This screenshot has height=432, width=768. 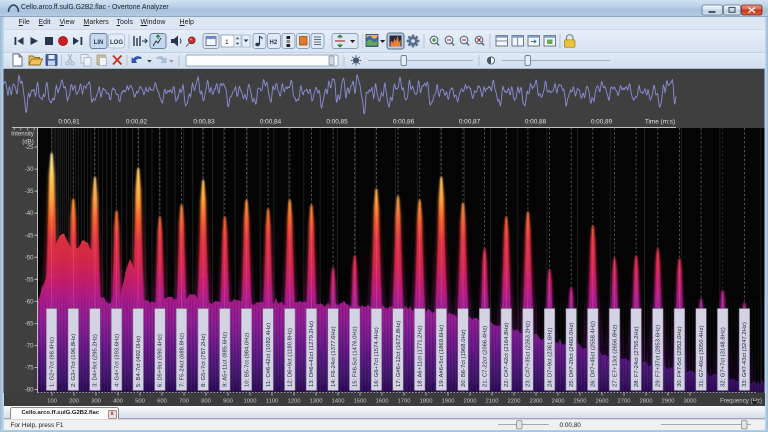 What do you see at coordinates (356, 356) in the screenshot?
I see `svg-text: 15: F#6-5ct (1476.0Hz)` at bounding box center [356, 356].